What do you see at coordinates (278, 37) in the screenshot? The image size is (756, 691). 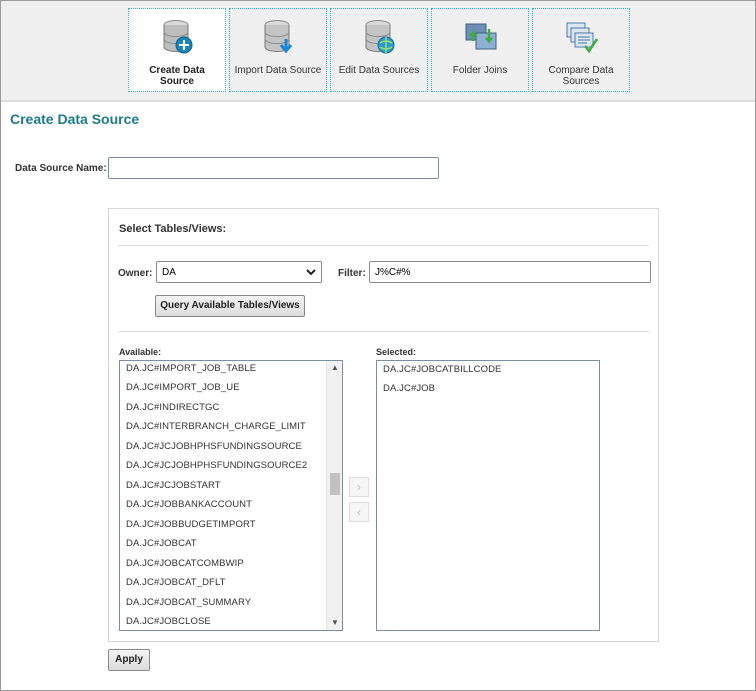 I see `database-import-icon` at bounding box center [278, 37].